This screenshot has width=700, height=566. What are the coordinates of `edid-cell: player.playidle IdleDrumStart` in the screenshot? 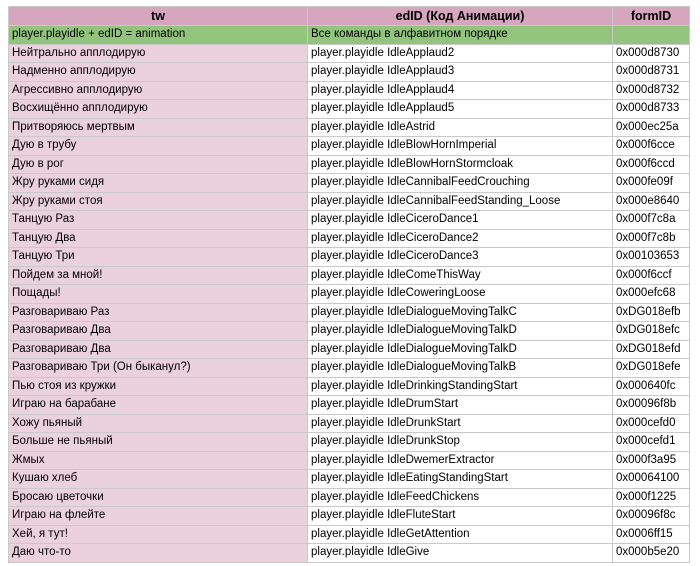 It's located at (460, 405).